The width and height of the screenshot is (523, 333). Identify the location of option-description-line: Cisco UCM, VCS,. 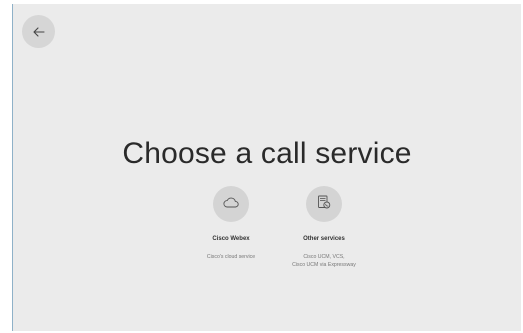
(324, 257).